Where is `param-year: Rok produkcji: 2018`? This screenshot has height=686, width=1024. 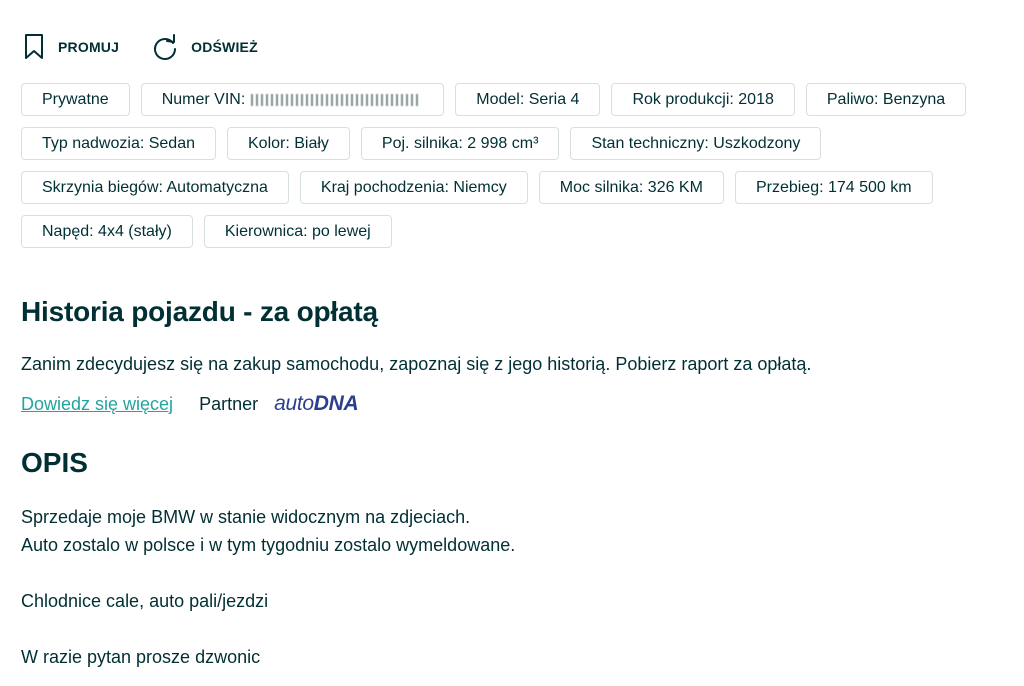
param-year: Rok produkcji: 2018 is located at coordinates (703, 99).